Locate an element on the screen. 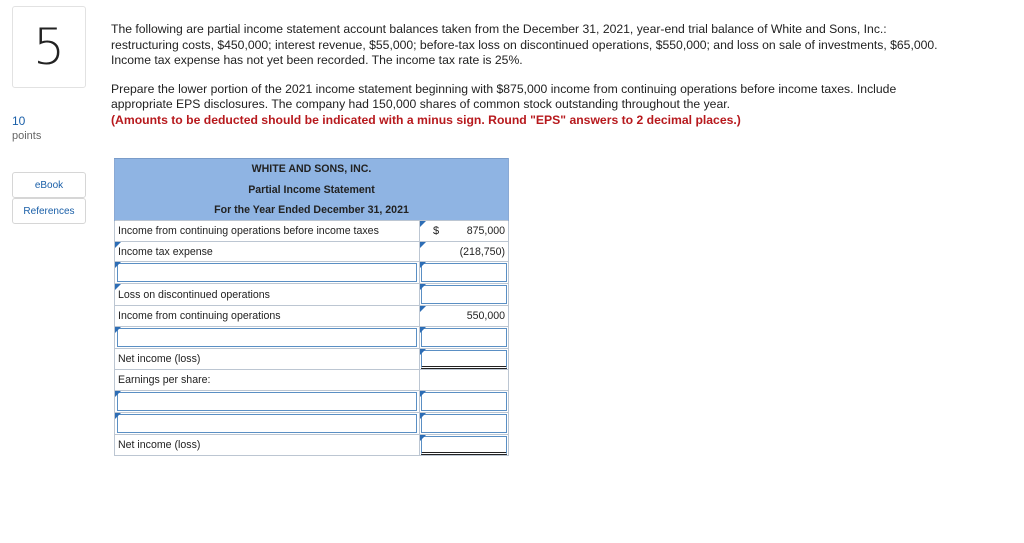 Image resolution: width=1024 pixels, height=543 pixels. statement-title: Partial Income Statement is located at coordinates (311, 189).